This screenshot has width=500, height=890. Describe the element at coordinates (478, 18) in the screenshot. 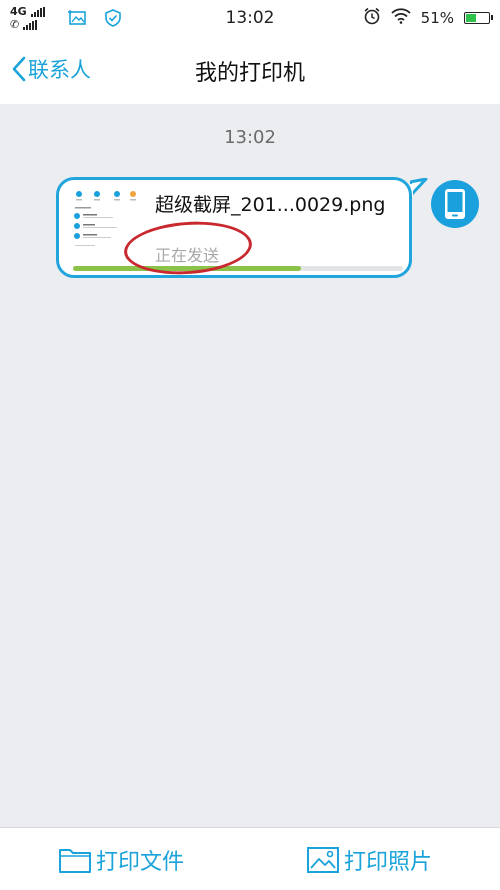

I see `battery-icon` at that location.